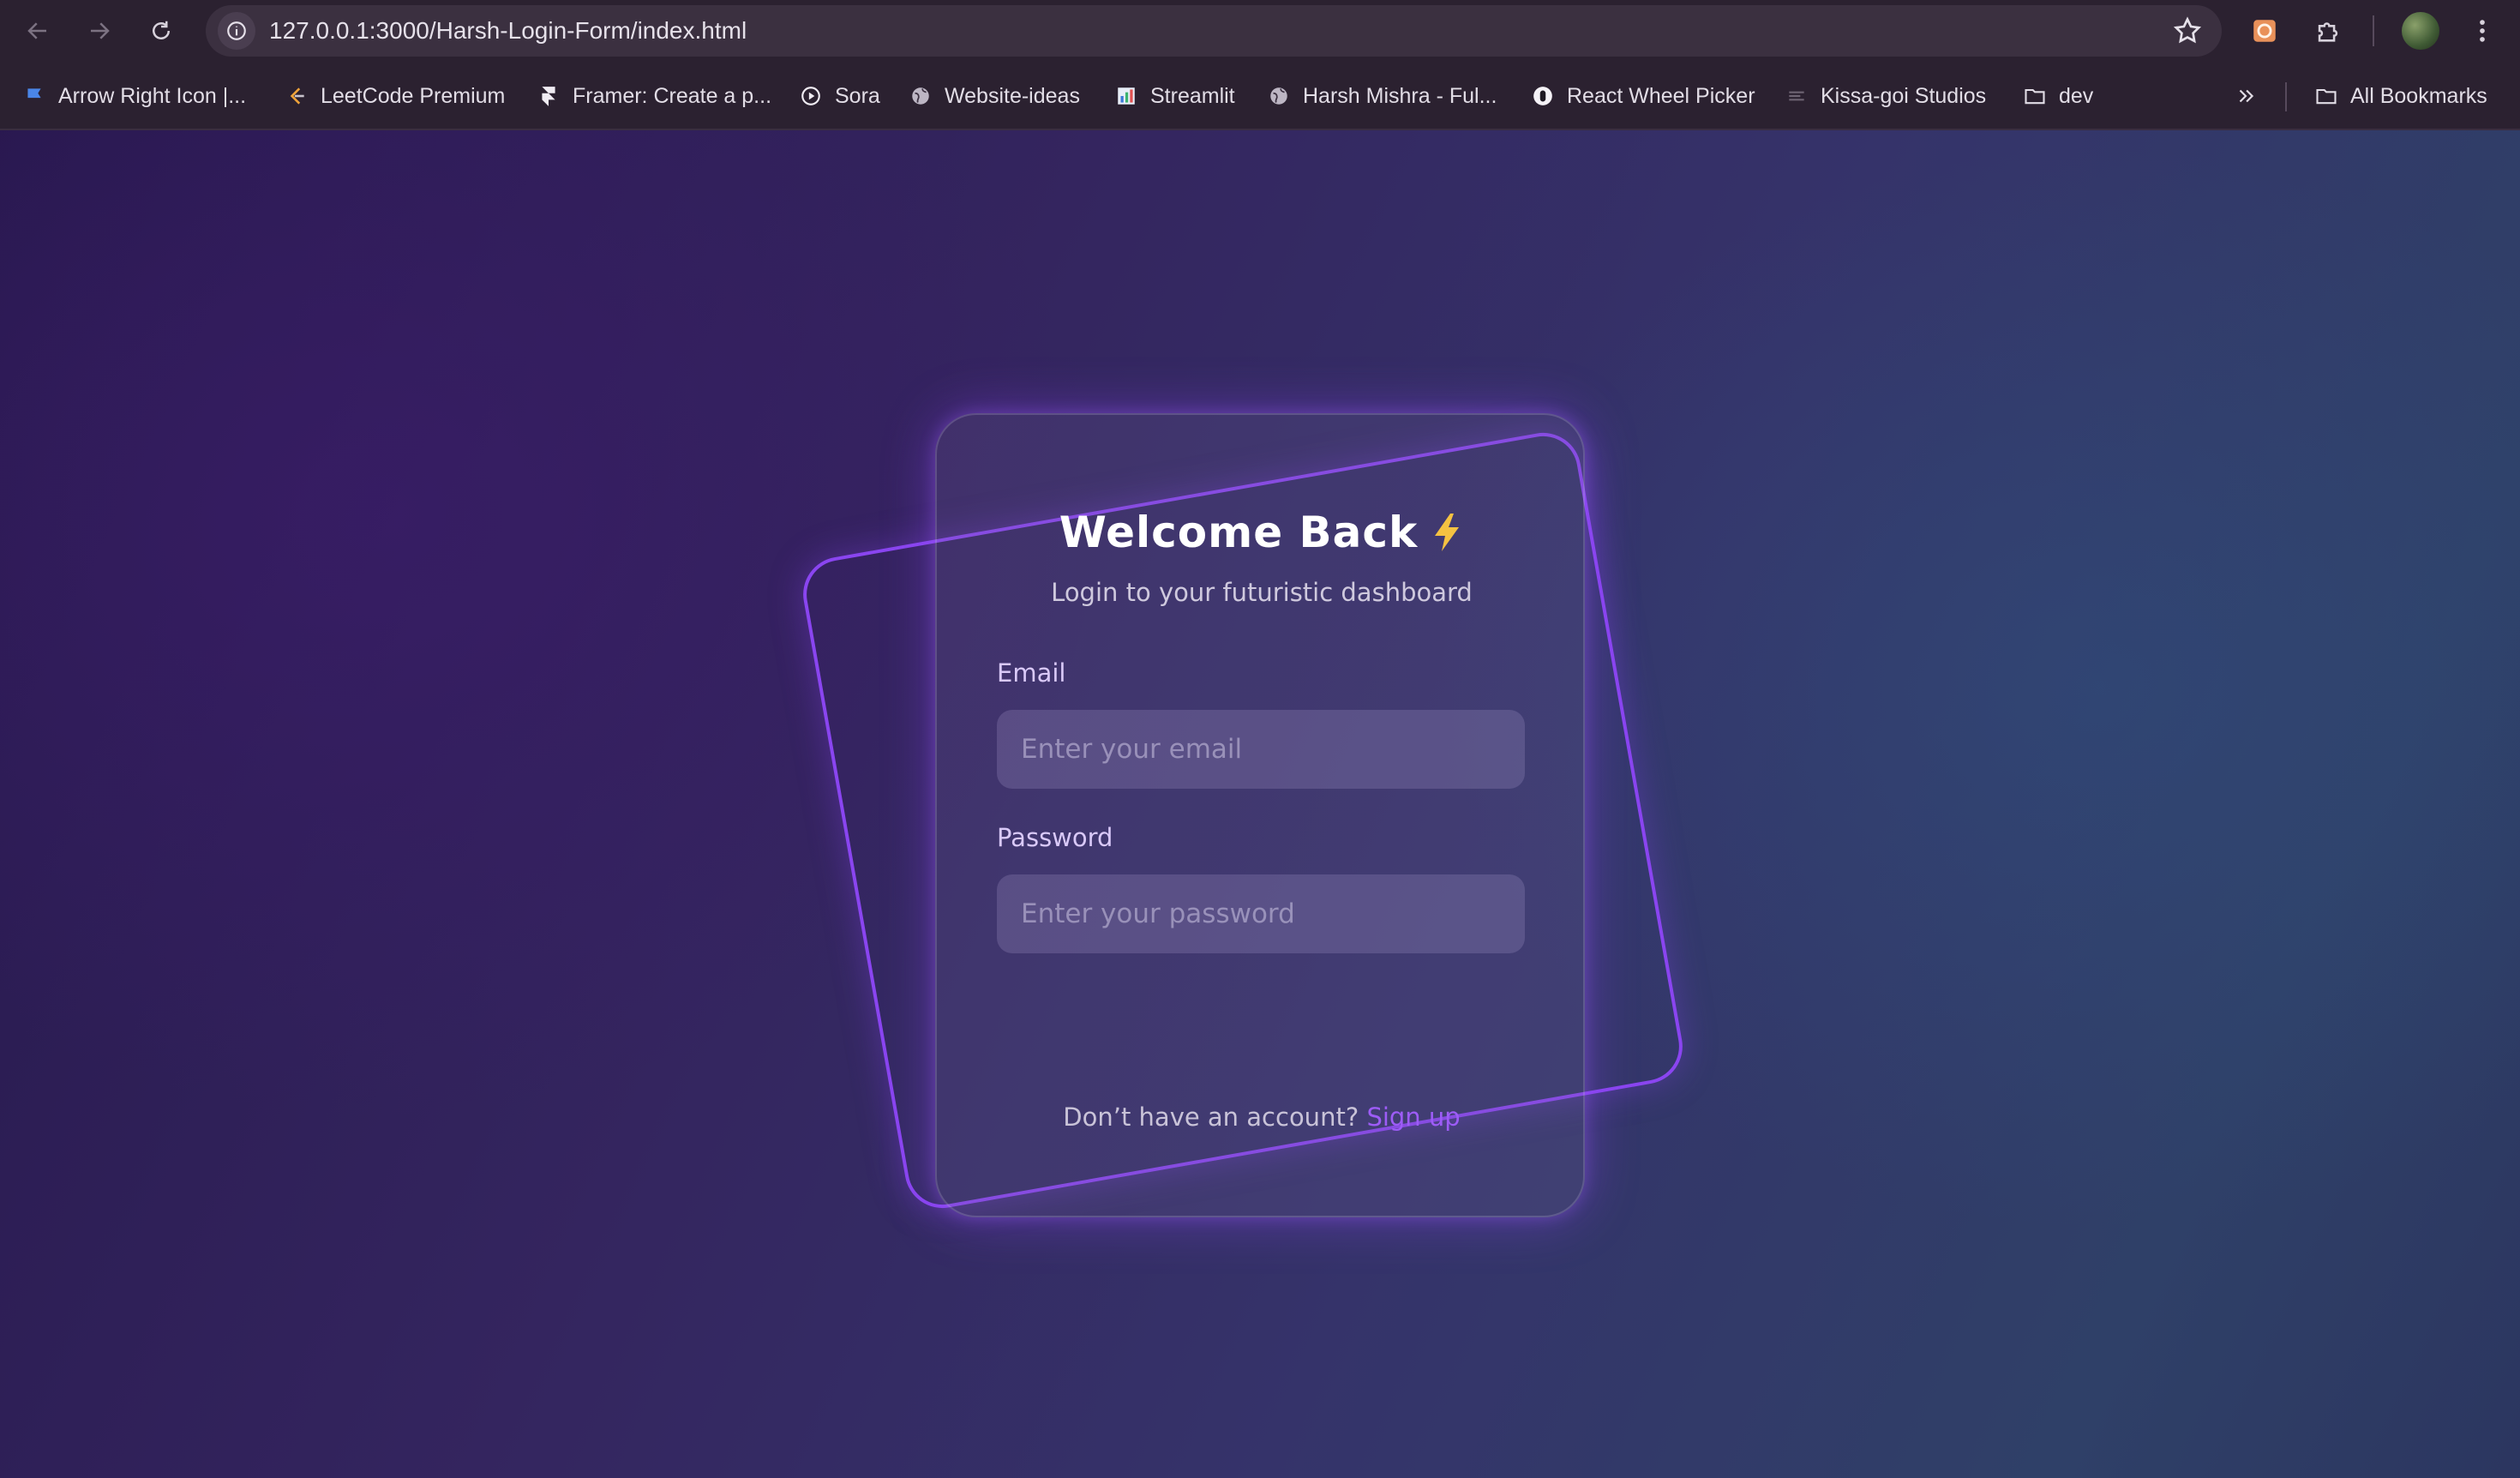  Describe the element at coordinates (1055, 838) in the screenshot. I see `password-label: Password` at that location.